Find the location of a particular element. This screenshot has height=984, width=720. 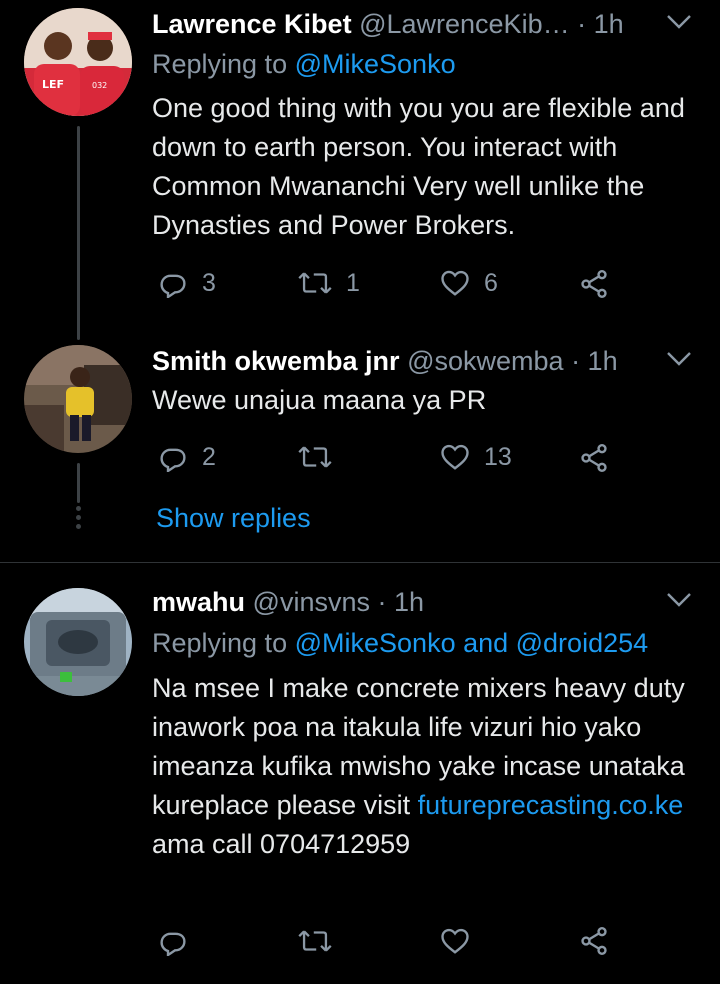

url-link: futureprecasting.co.ke is located at coordinates (551, 805).